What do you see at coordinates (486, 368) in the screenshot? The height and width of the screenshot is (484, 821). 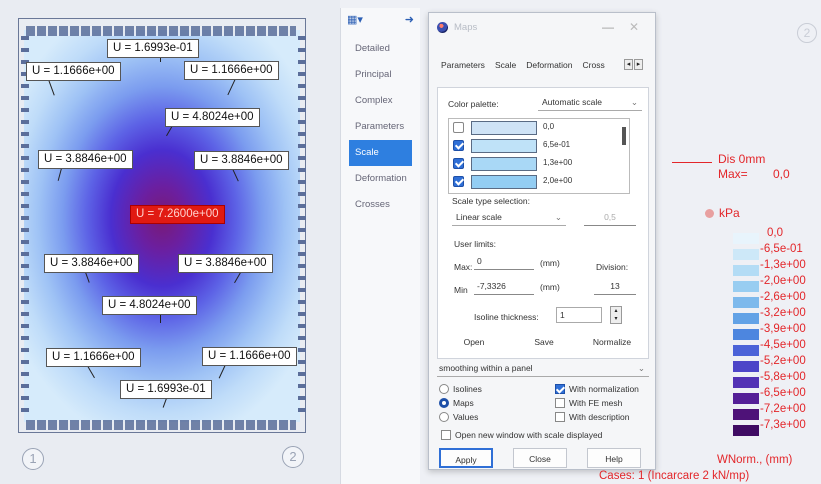 I see `smoothing-value: smoothing within a panel` at bounding box center [486, 368].